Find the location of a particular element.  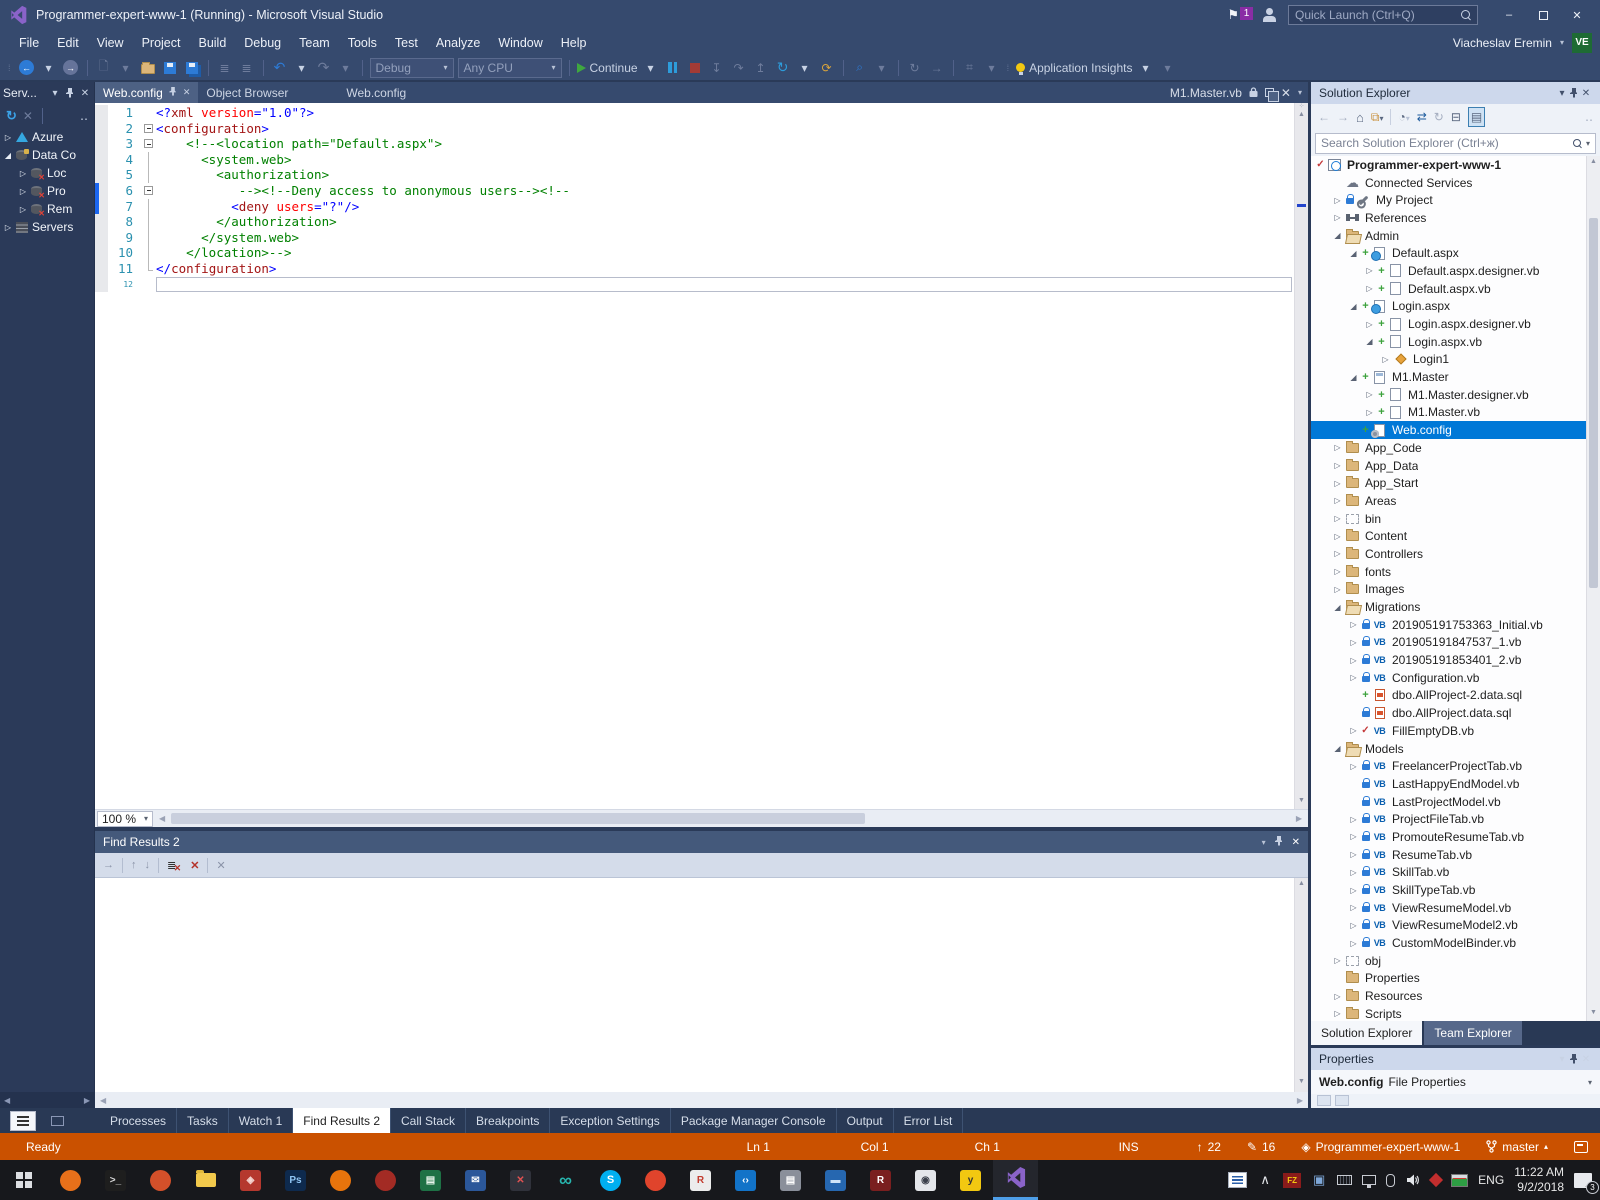

redo-caret-icon: ▾ is located at coordinates (346, 68).